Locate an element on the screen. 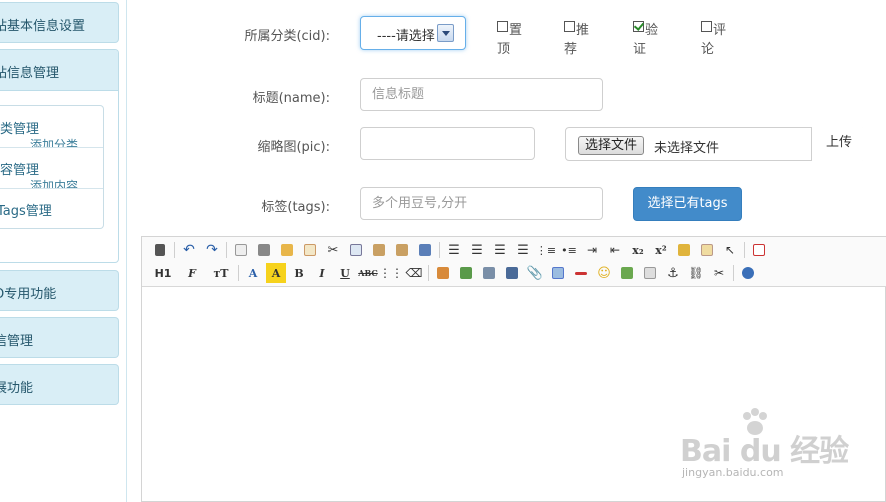  italic-icon: I is located at coordinates (322, 273).